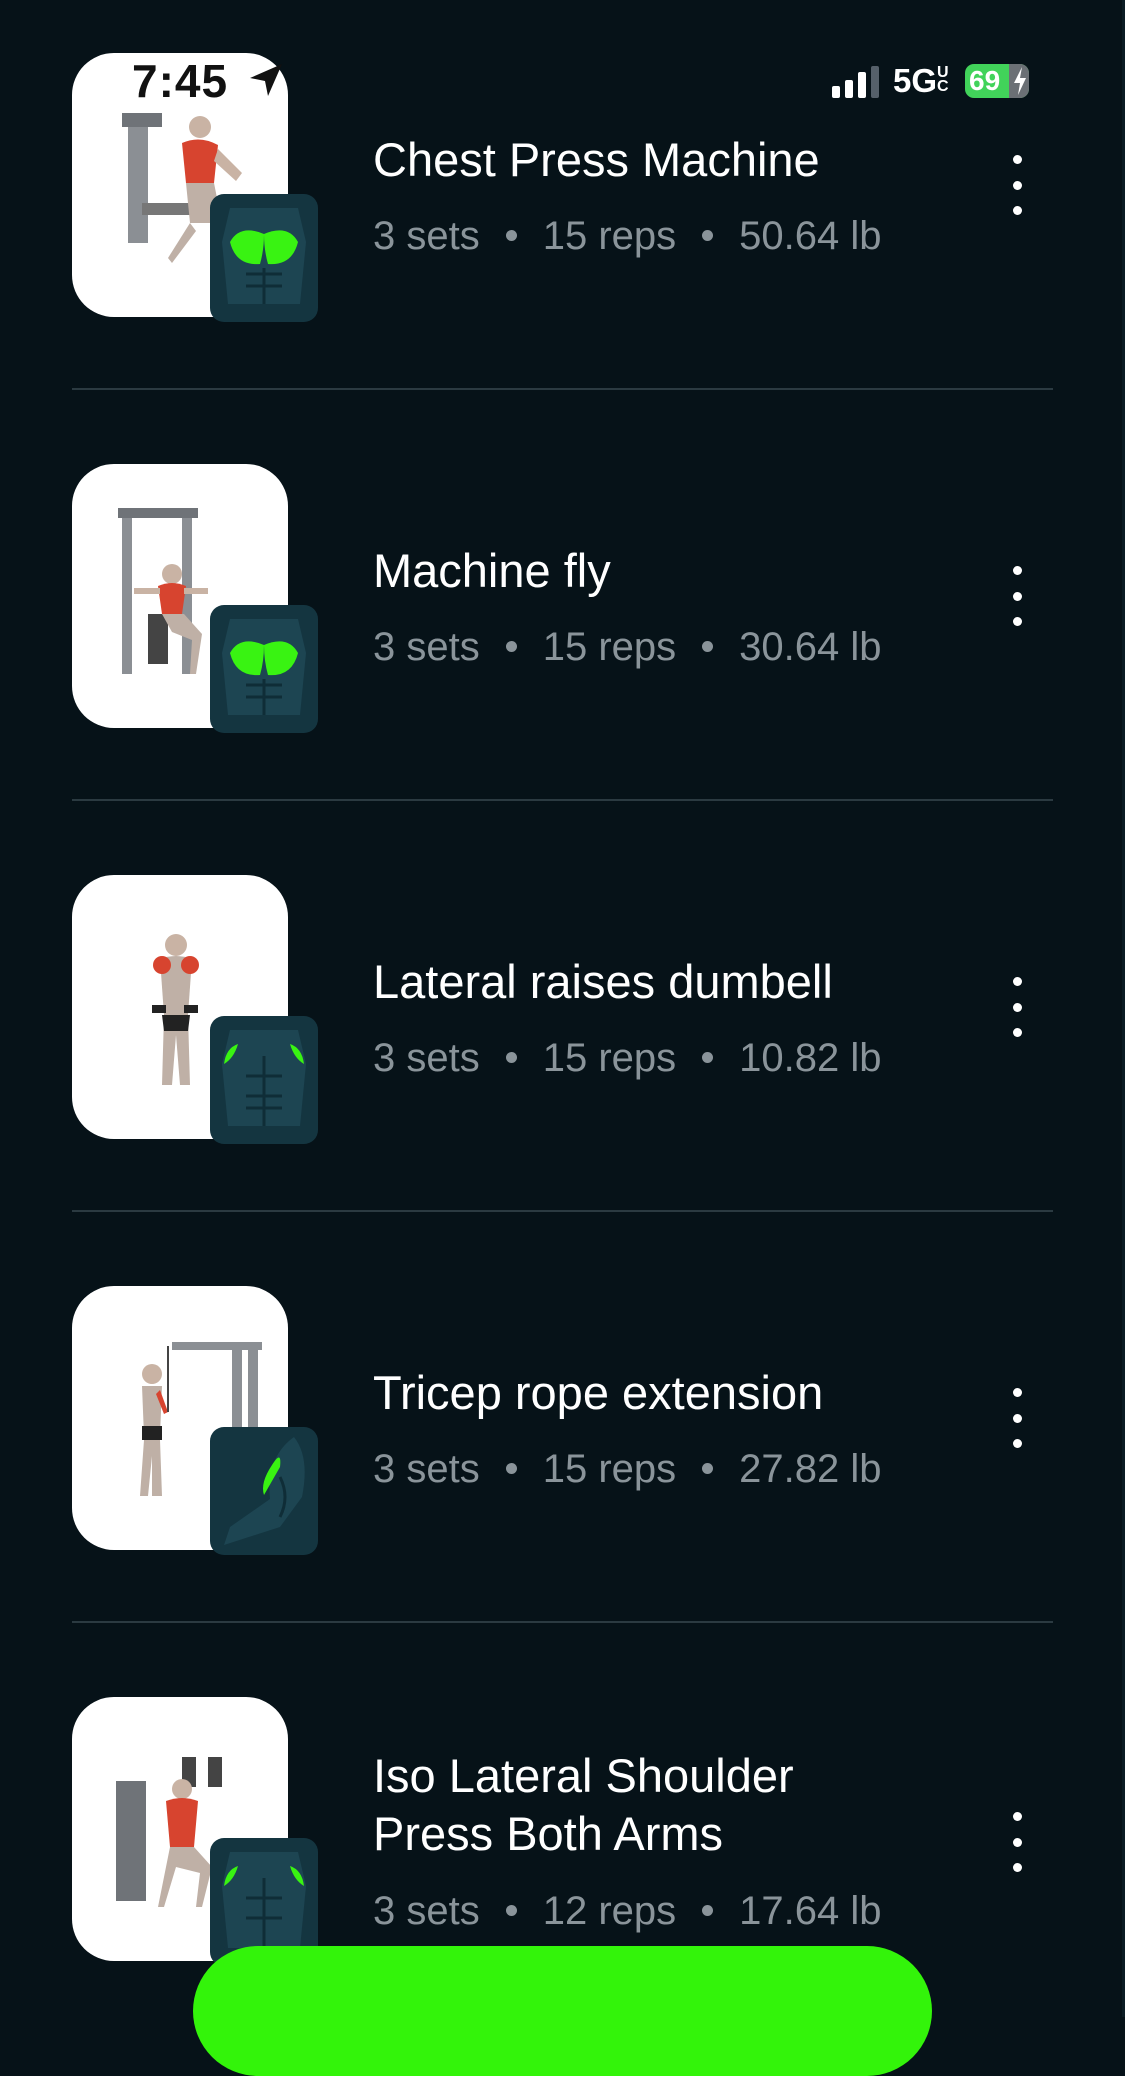 This screenshot has width=1125, height=2076. I want to click on exercise-name-line2: Press Both Arms, so click(548, 1833).